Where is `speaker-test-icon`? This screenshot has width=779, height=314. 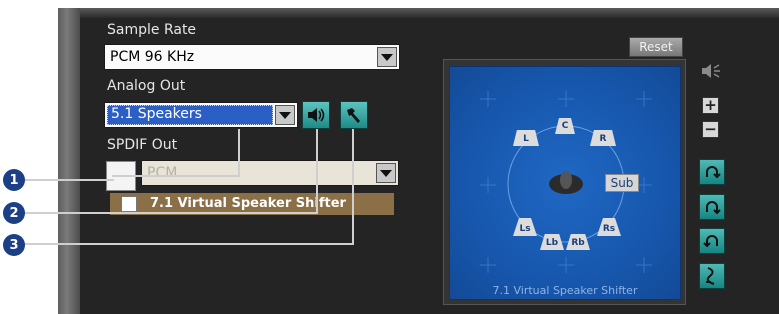 speaker-test-icon is located at coordinates (316, 115).